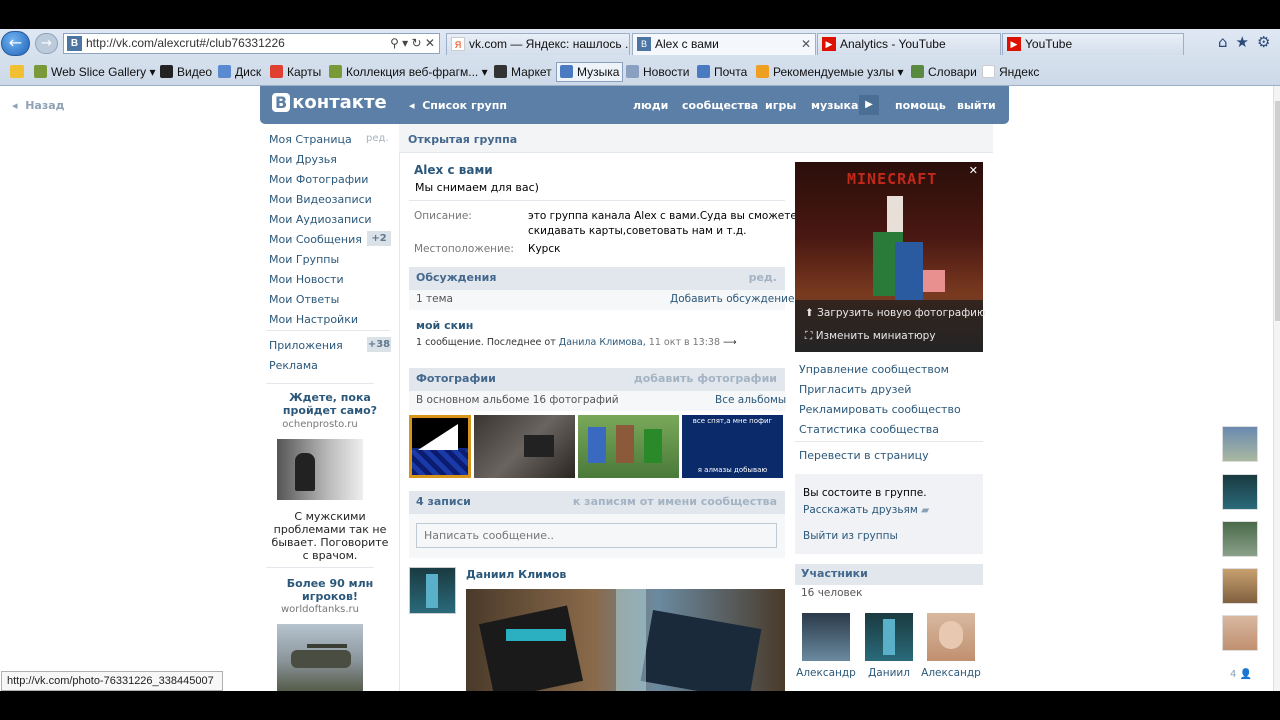 Image resolution: width=1280 pixels, height=720 pixels. Describe the element at coordinates (1277, 211) in the screenshot. I see `scrollbar-thumb` at that location.